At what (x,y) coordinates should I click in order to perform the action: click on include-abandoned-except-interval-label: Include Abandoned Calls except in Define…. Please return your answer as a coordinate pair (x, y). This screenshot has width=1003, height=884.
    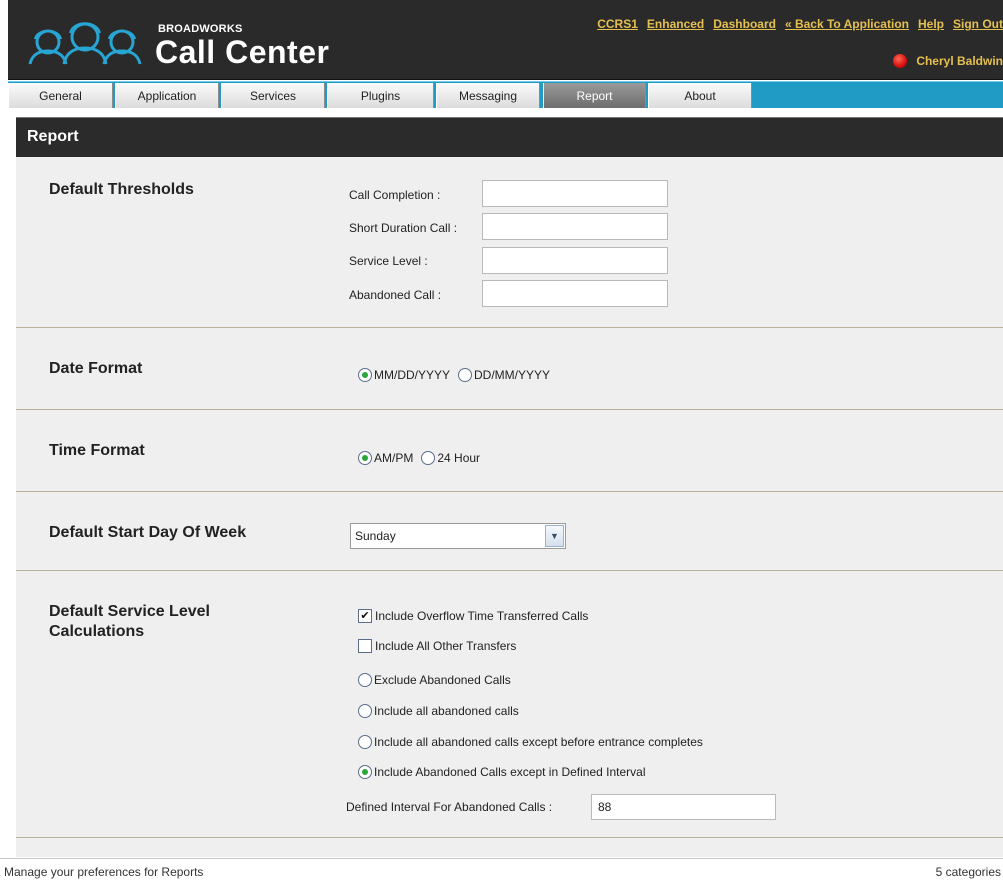
    Looking at the image, I should click on (510, 772).